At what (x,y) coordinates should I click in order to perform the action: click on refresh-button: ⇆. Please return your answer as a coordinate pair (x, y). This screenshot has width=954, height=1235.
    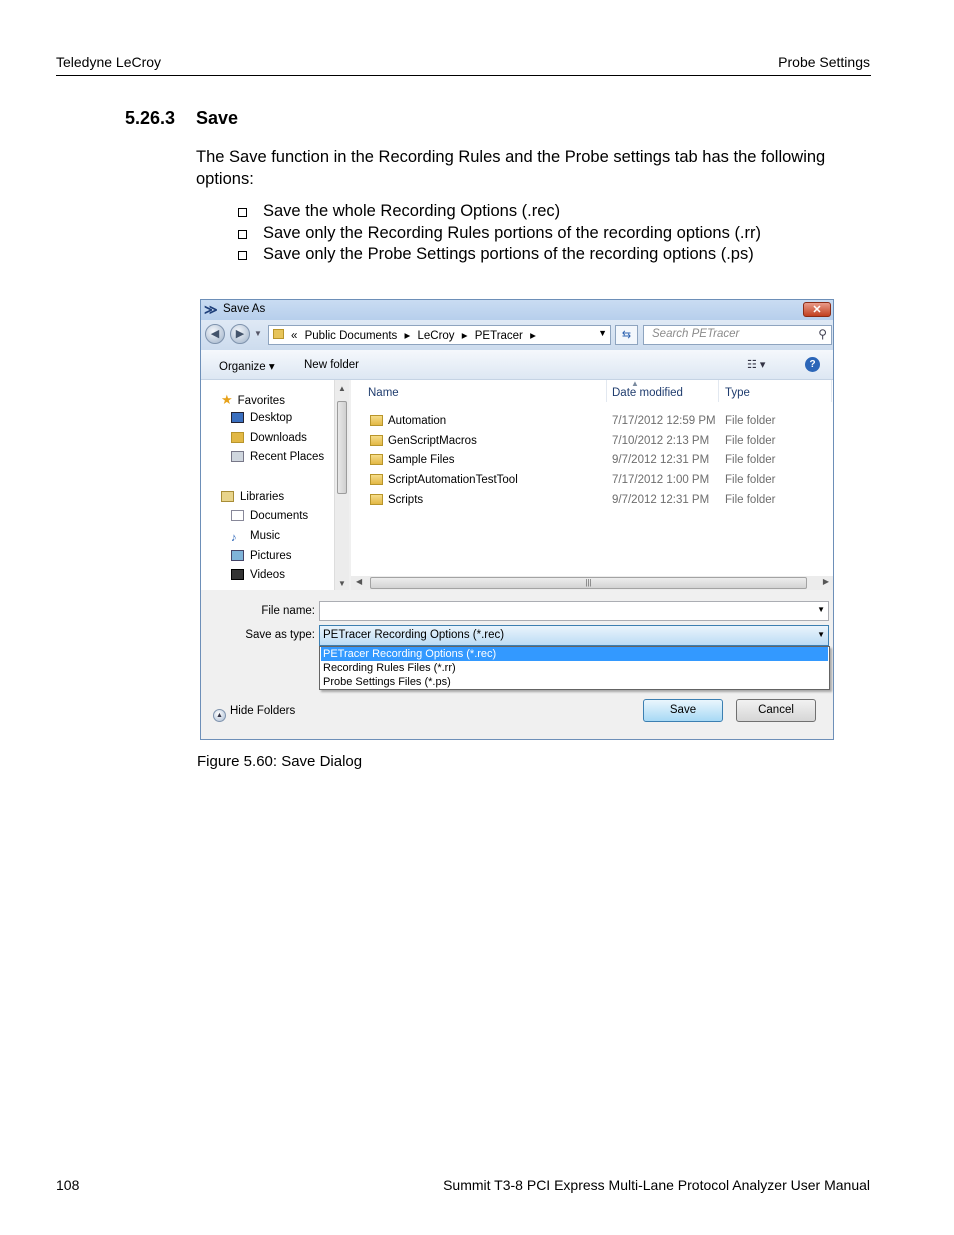
    Looking at the image, I should click on (626, 335).